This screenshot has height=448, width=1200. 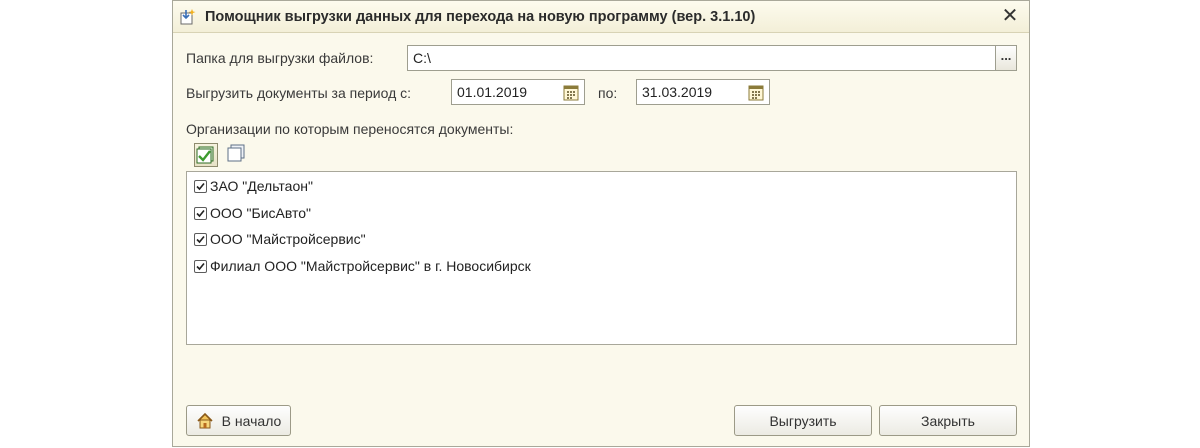 I want to click on date-from-field, so click(x=518, y=92).